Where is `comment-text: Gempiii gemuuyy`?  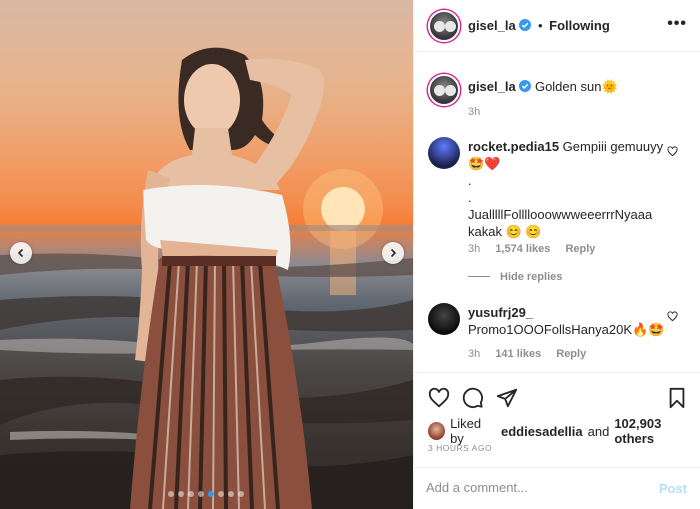
comment-text: Gempiii gemuuyy is located at coordinates (613, 146).